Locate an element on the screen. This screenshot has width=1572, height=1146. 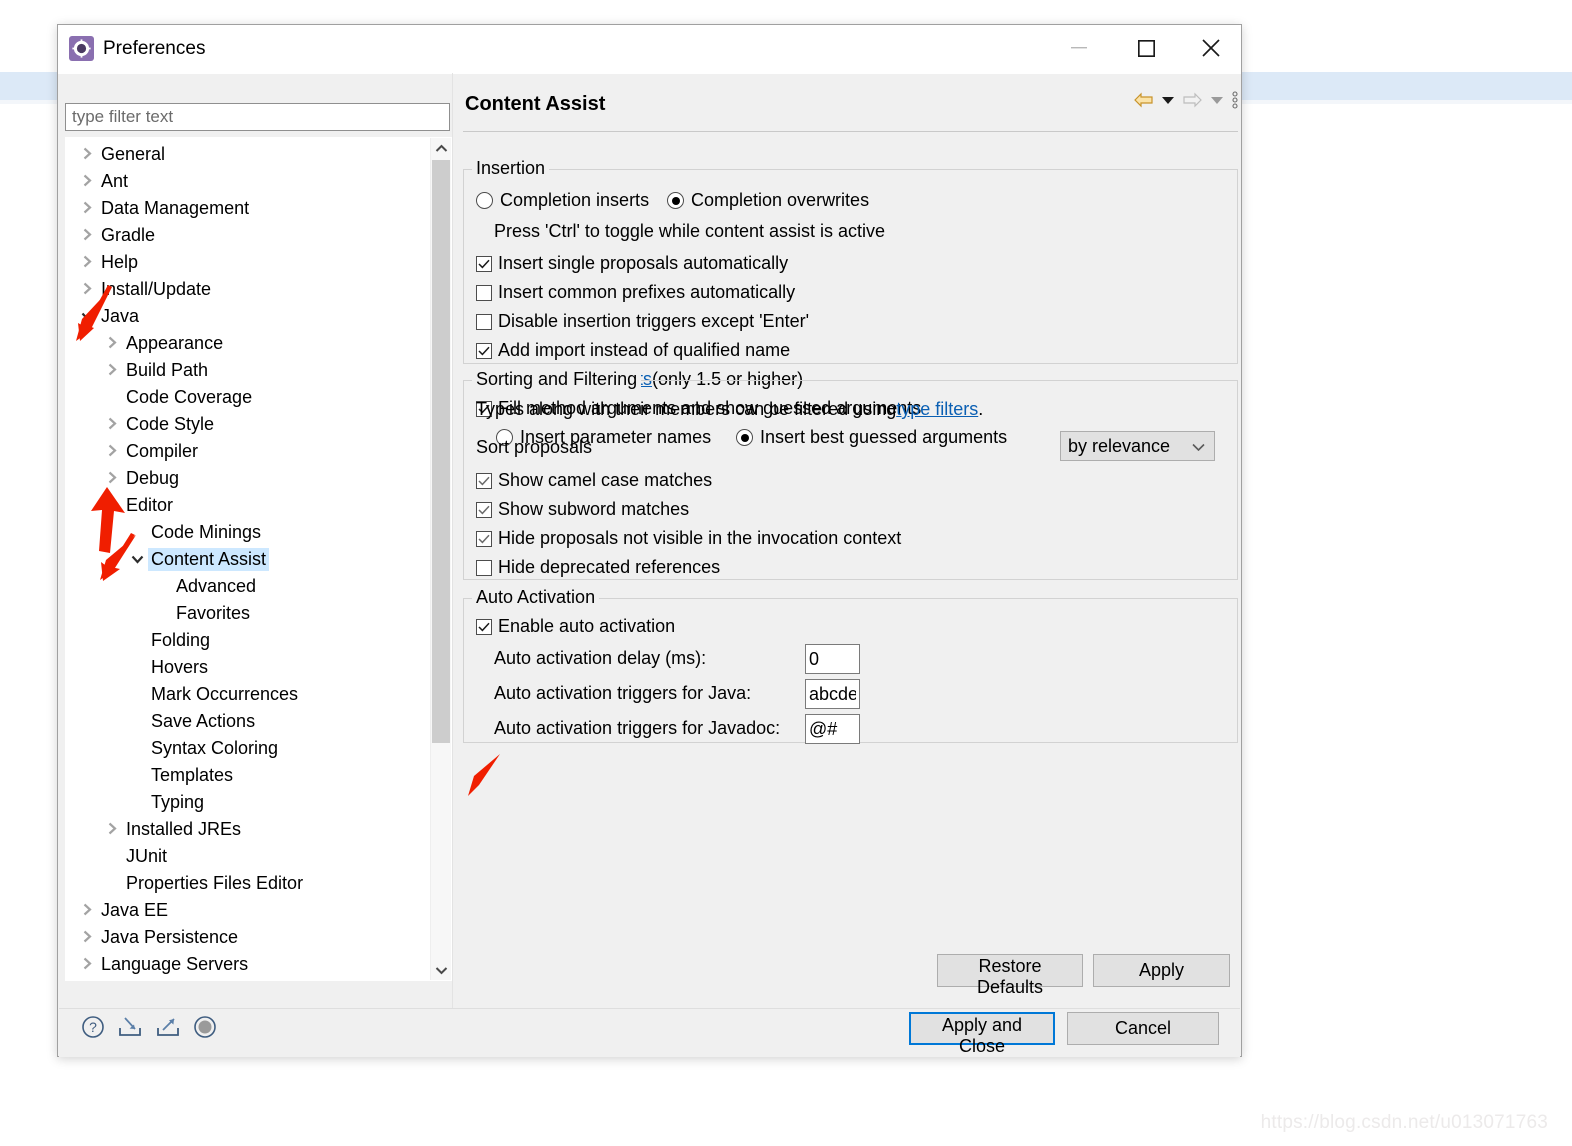
tree-item-compiler: Compiler is located at coordinates (242, 451).